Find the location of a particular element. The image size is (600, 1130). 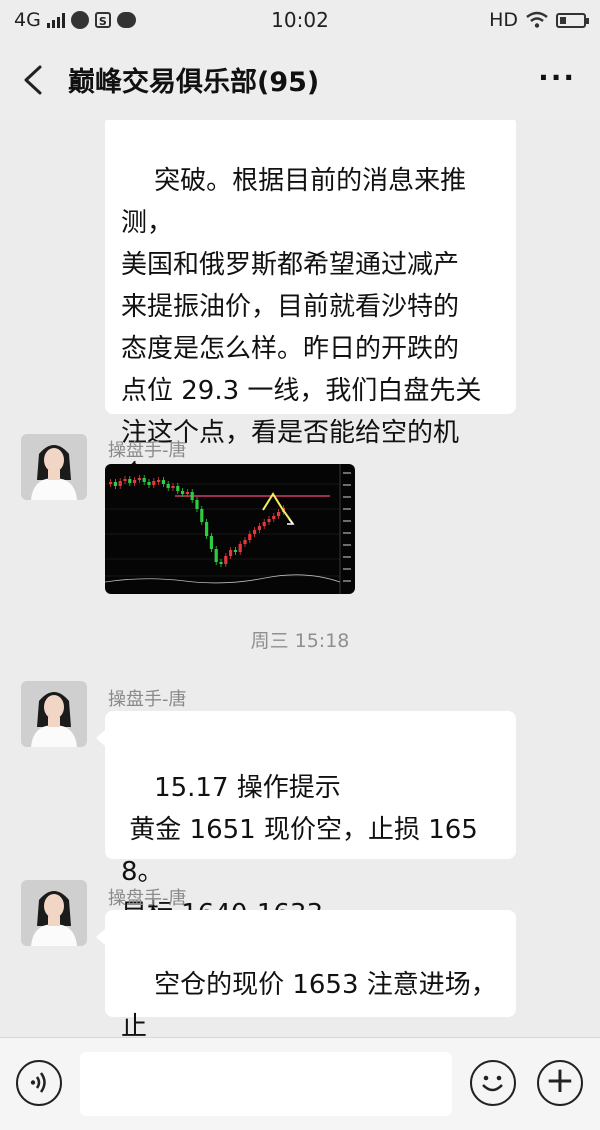

chat-title: 巅峰交易俱乐部(95) is located at coordinates (194, 82).